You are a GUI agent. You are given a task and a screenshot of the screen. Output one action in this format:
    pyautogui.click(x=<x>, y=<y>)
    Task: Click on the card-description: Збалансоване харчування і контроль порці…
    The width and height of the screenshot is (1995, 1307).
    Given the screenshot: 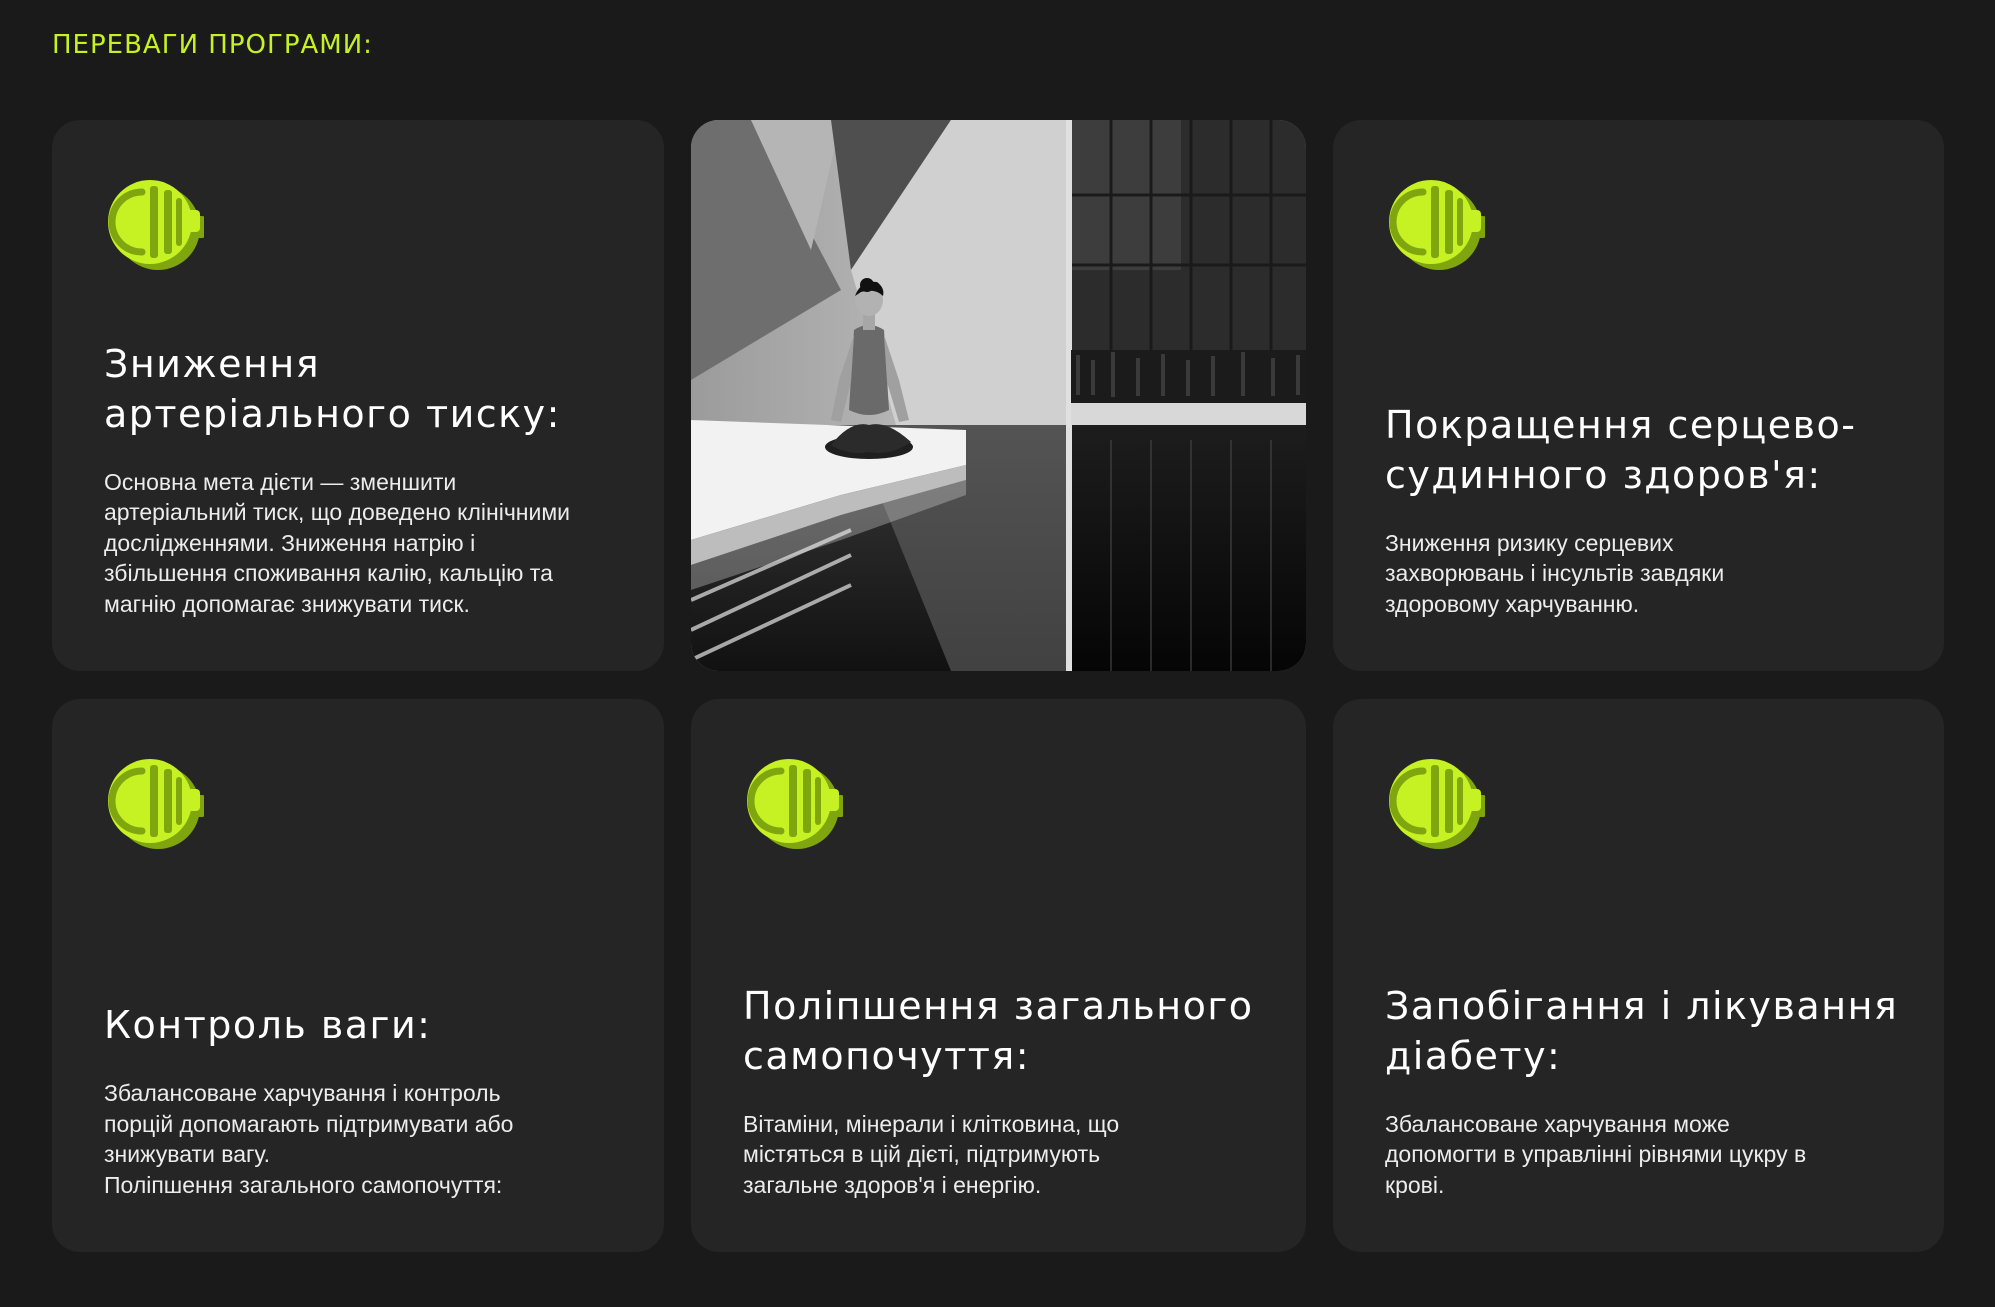 What is the action you would take?
    pyautogui.click(x=309, y=1123)
    